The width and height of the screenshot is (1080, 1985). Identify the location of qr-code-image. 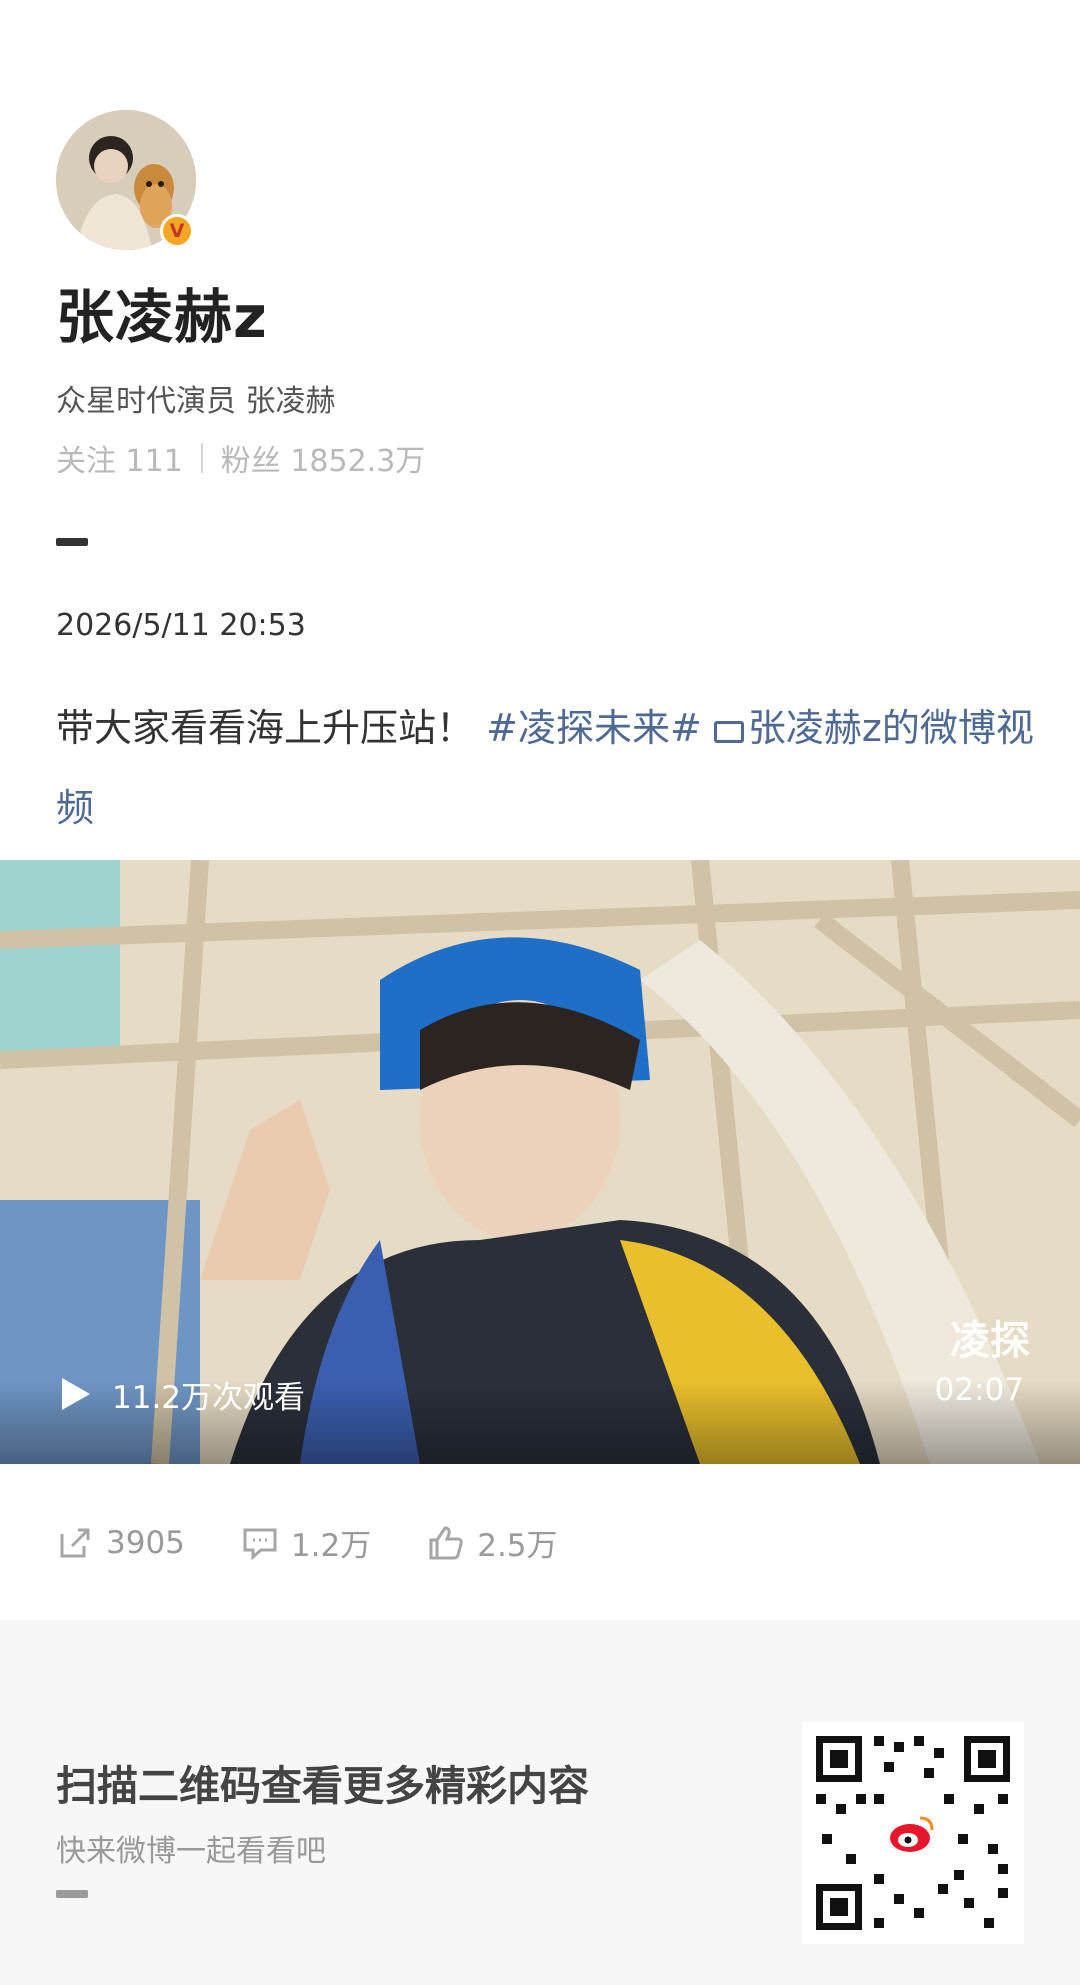
(913, 1833).